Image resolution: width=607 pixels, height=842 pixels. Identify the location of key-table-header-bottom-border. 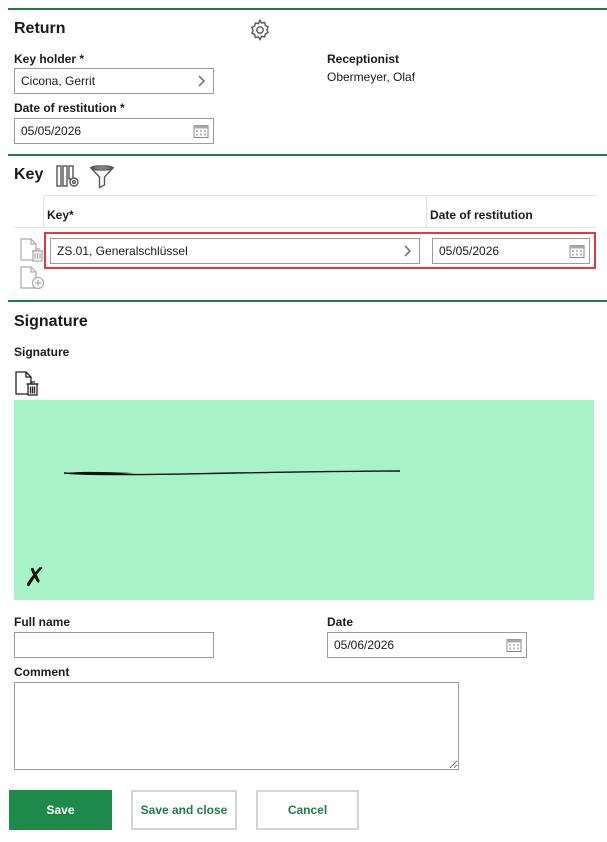
(305, 227).